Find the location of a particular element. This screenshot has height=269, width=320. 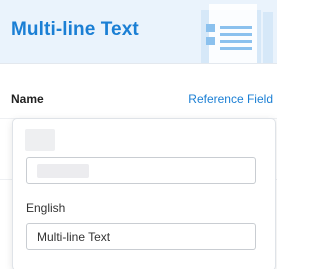

document-lines-icon is located at coordinates (237, 33).